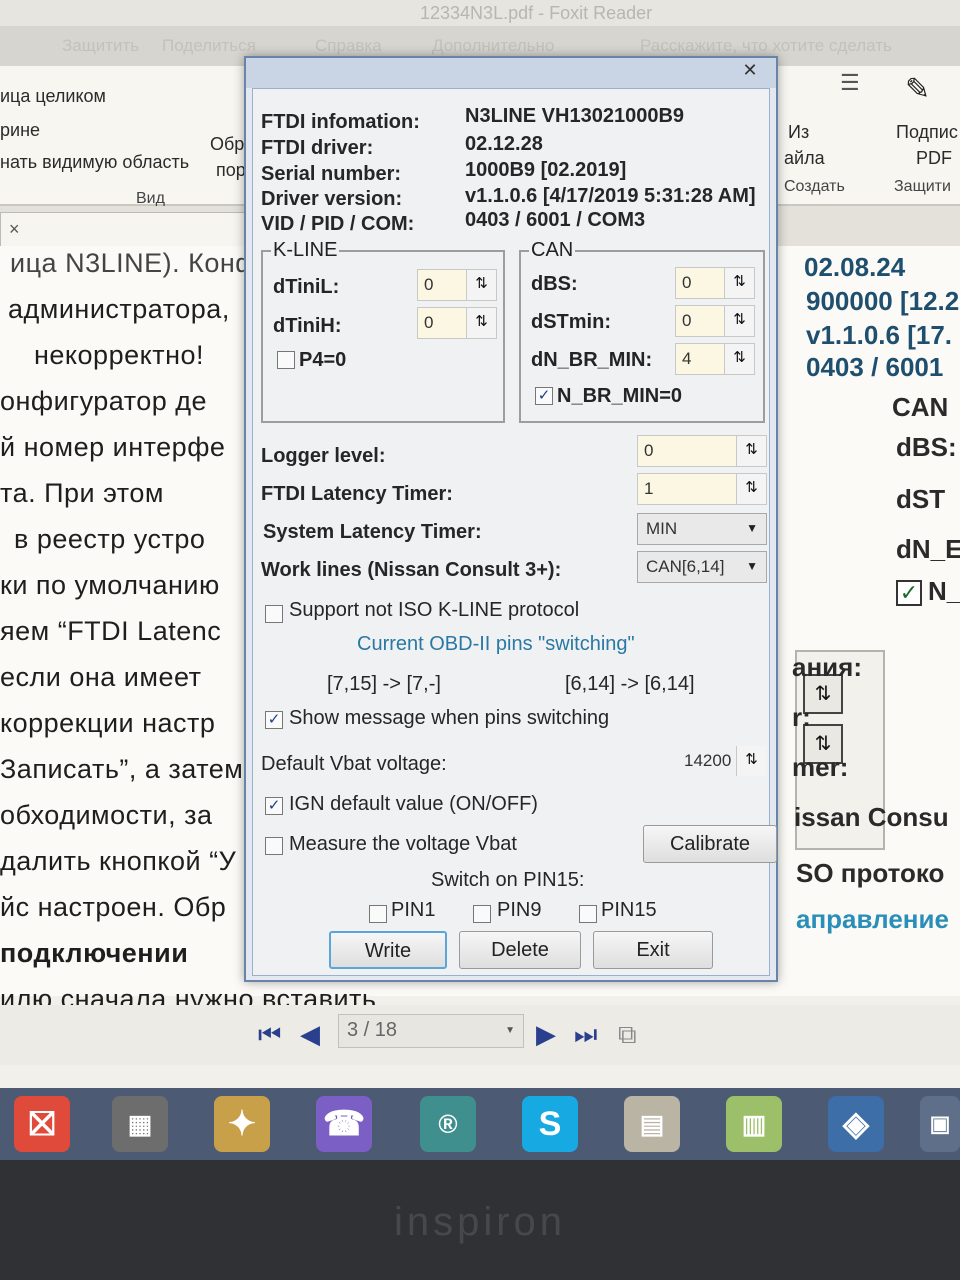 This screenshot has height=1280, width=960. I want to click on dtinih-spinner: 0 ⇅, so click(457, 323).